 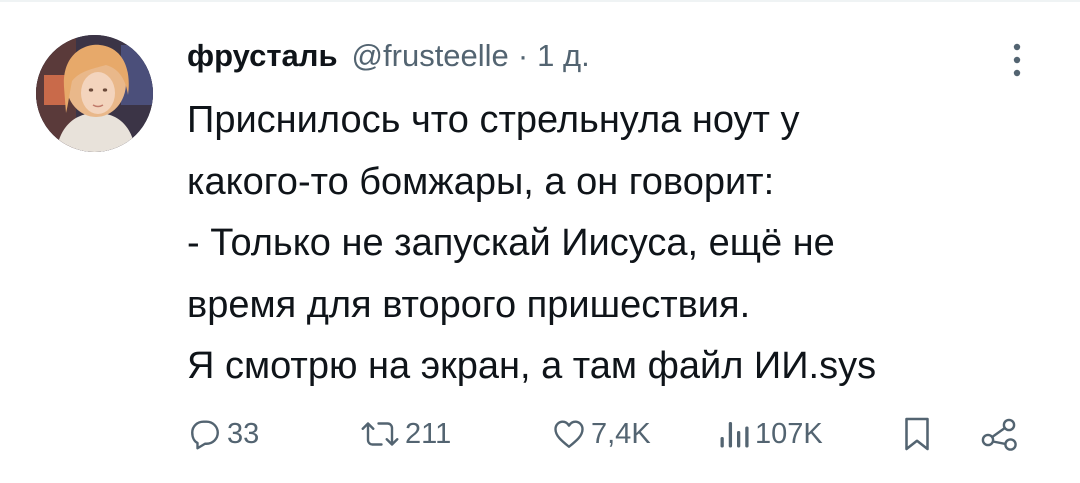 I want to click on heart-icon, so click(x=569, y=434).